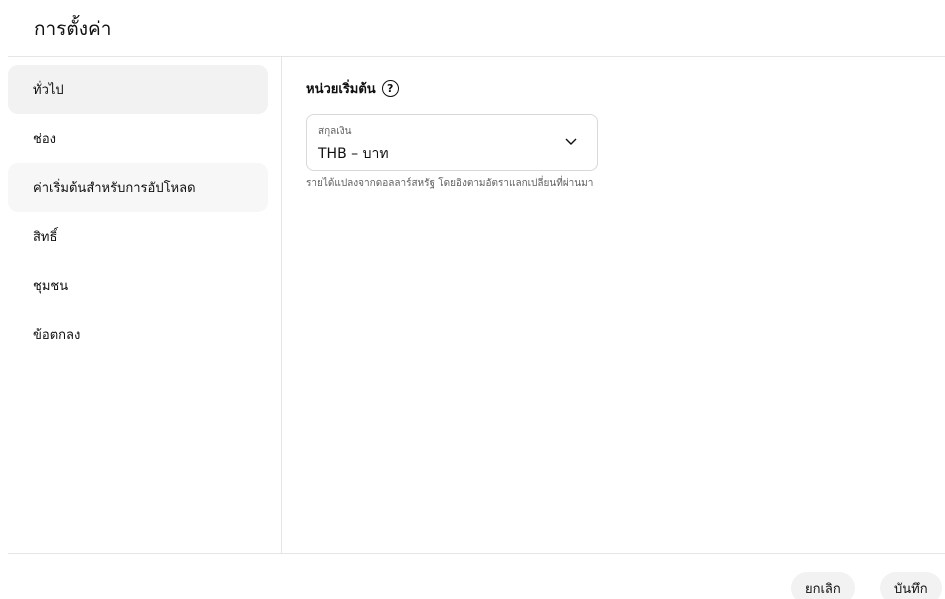  I want to click on sidebar-item-permissions: สิทธิ์, so click(138, 236).